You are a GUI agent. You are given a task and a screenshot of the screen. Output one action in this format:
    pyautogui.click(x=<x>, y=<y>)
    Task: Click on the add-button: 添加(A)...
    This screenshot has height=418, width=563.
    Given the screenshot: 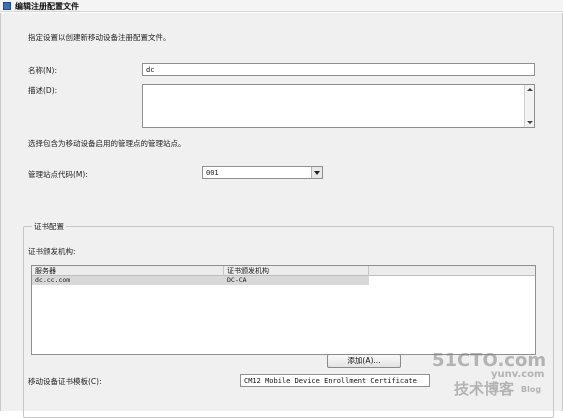 What is the action you would take?
    pyautogui.click(x=364, y=361)
    